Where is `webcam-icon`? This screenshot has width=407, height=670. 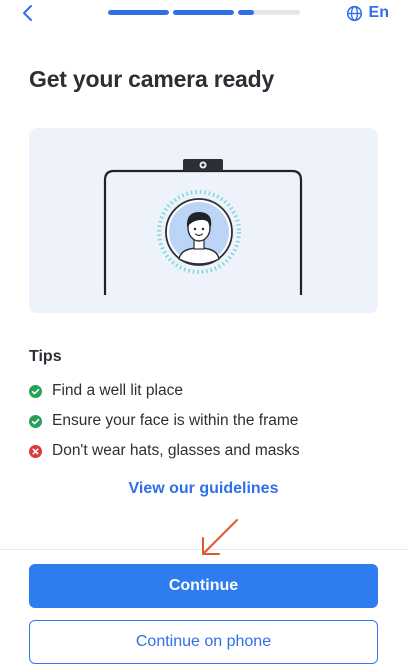
webcam-icon is located at coordinates (203, 165).